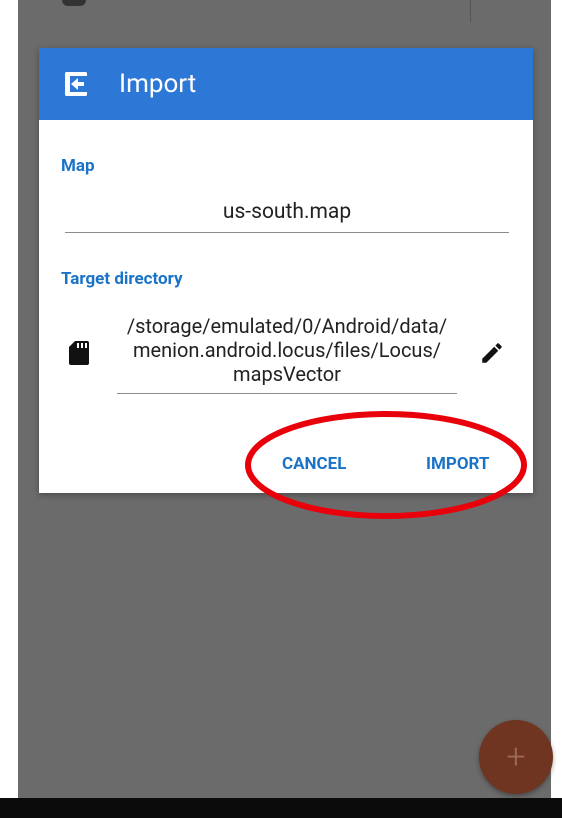 This screenshot has width=562, height=818. I want to click on import-button: IMPORT, so click(457, 464).